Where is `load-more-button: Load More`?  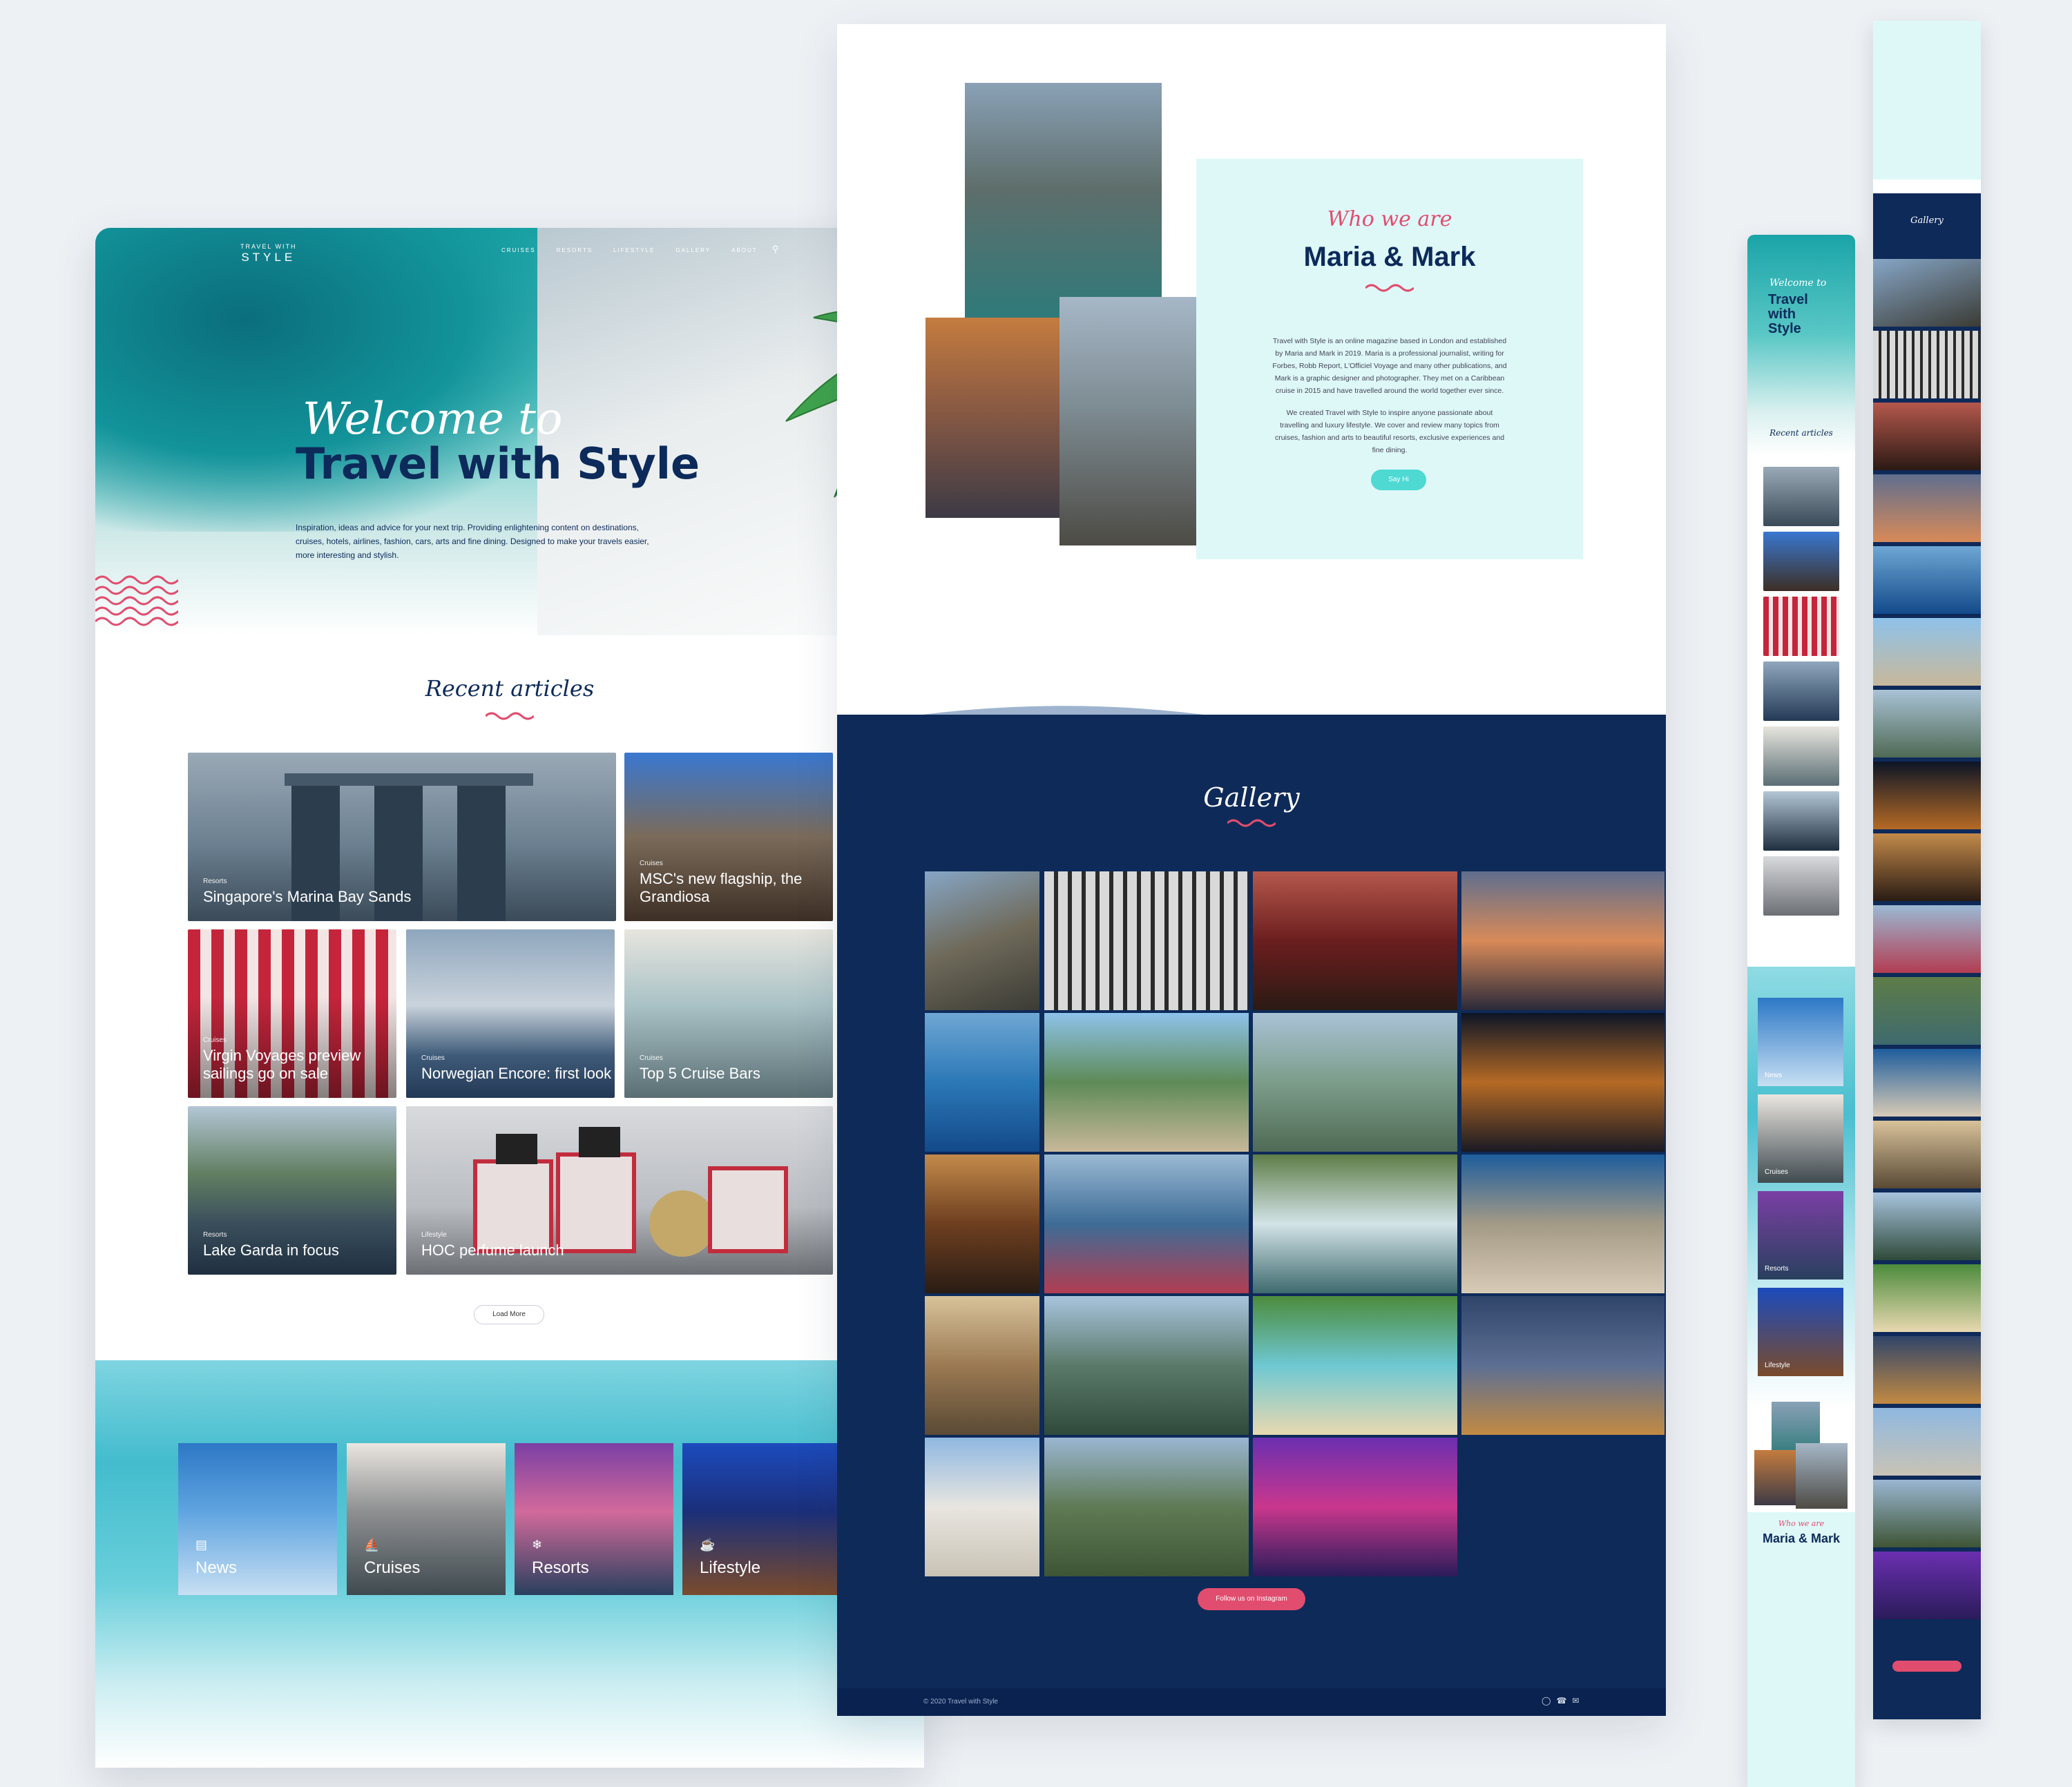 load-more-button: Load More is located at coordinates (509, 1314).